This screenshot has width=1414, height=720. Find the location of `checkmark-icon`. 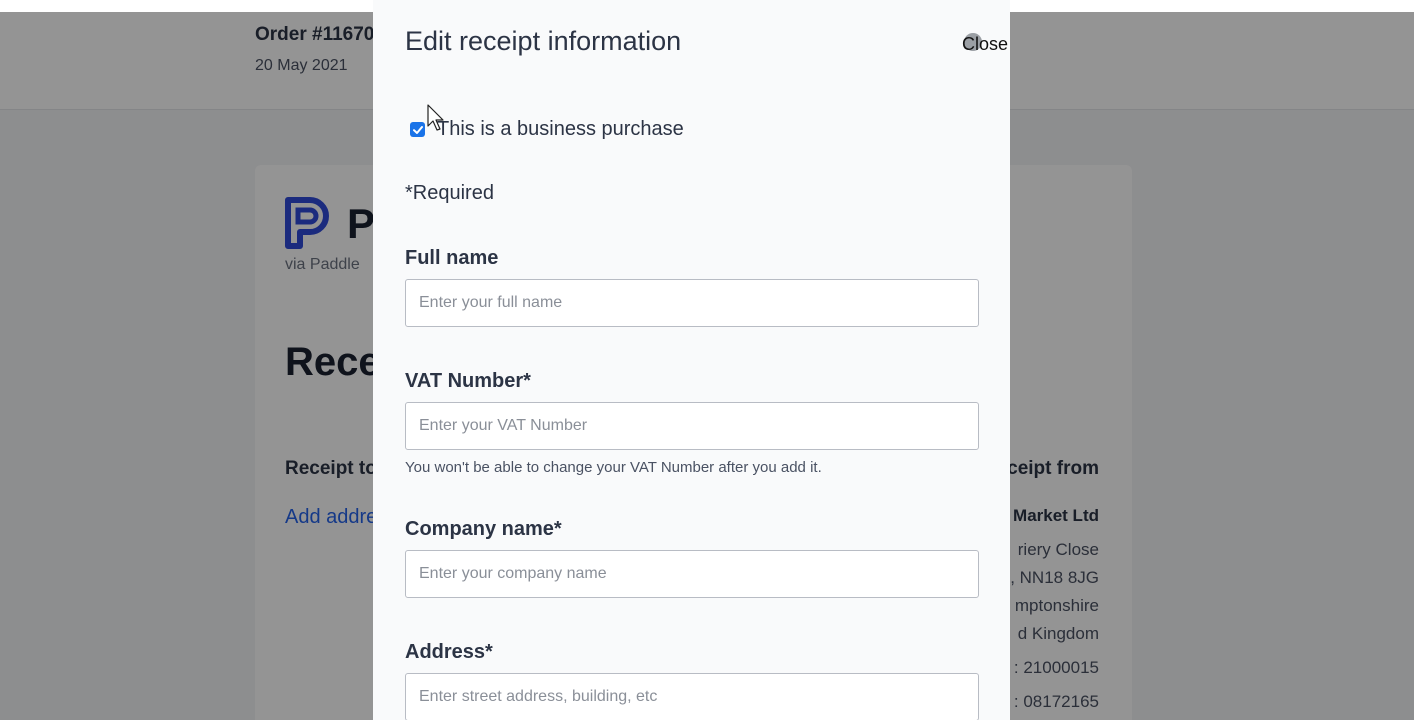

checkmark-icon is located at coordinates (417, 129).